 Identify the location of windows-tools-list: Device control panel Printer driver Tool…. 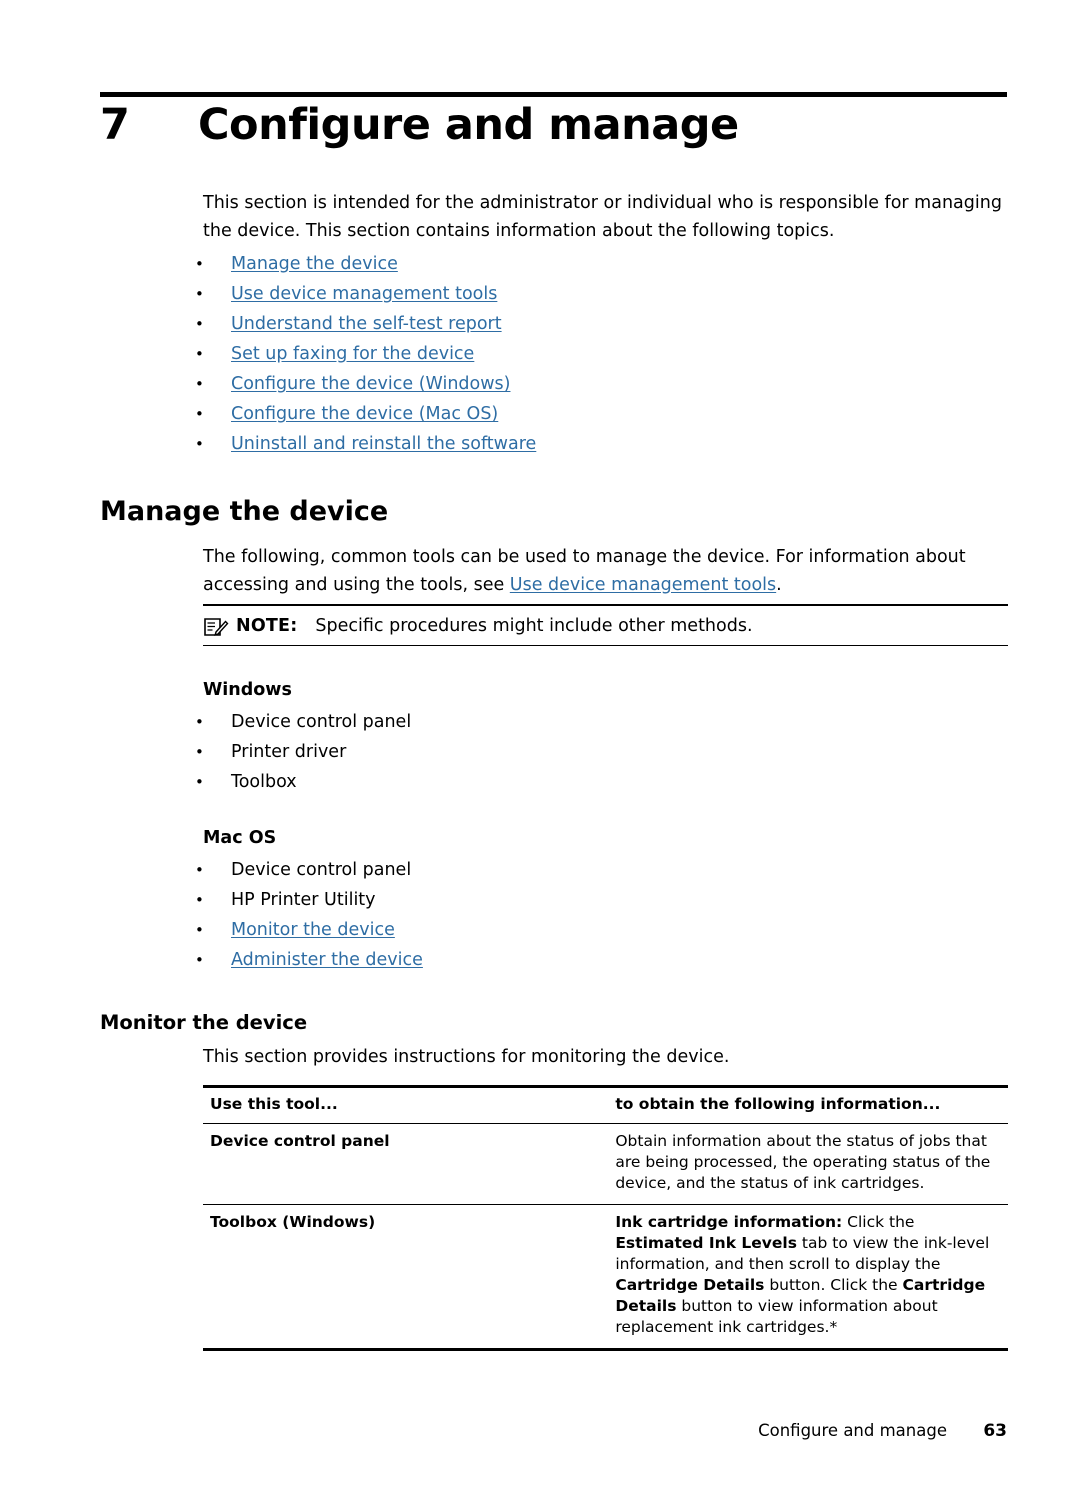
(592, 752).